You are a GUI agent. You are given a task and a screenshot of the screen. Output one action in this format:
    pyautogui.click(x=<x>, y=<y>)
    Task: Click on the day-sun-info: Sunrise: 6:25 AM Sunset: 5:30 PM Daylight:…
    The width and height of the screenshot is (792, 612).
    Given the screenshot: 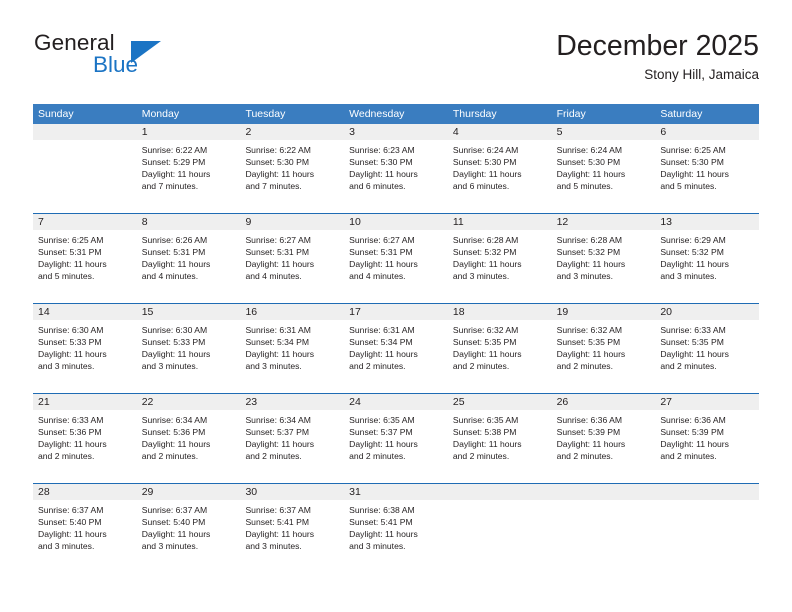 What is the action you would take?
    pyautogui.click(x=707, y=166)
    